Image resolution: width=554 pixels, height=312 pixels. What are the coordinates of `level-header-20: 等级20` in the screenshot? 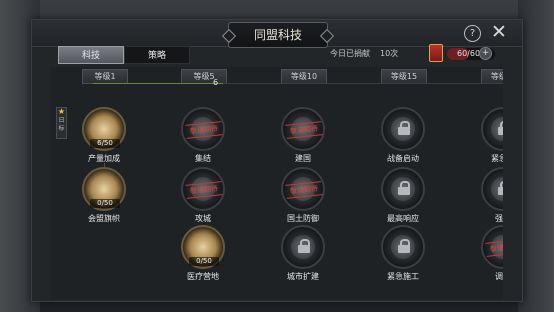 It's located at (492, 76).